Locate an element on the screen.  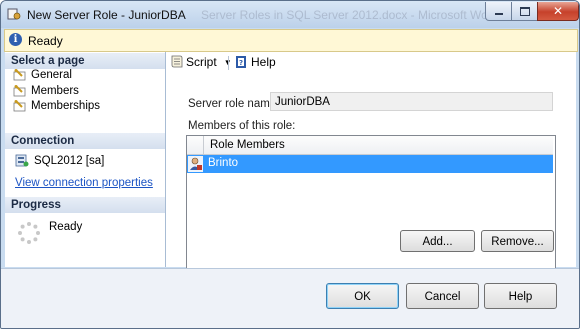
help-toolbar-label: Help is located at coordinates (263, 62).